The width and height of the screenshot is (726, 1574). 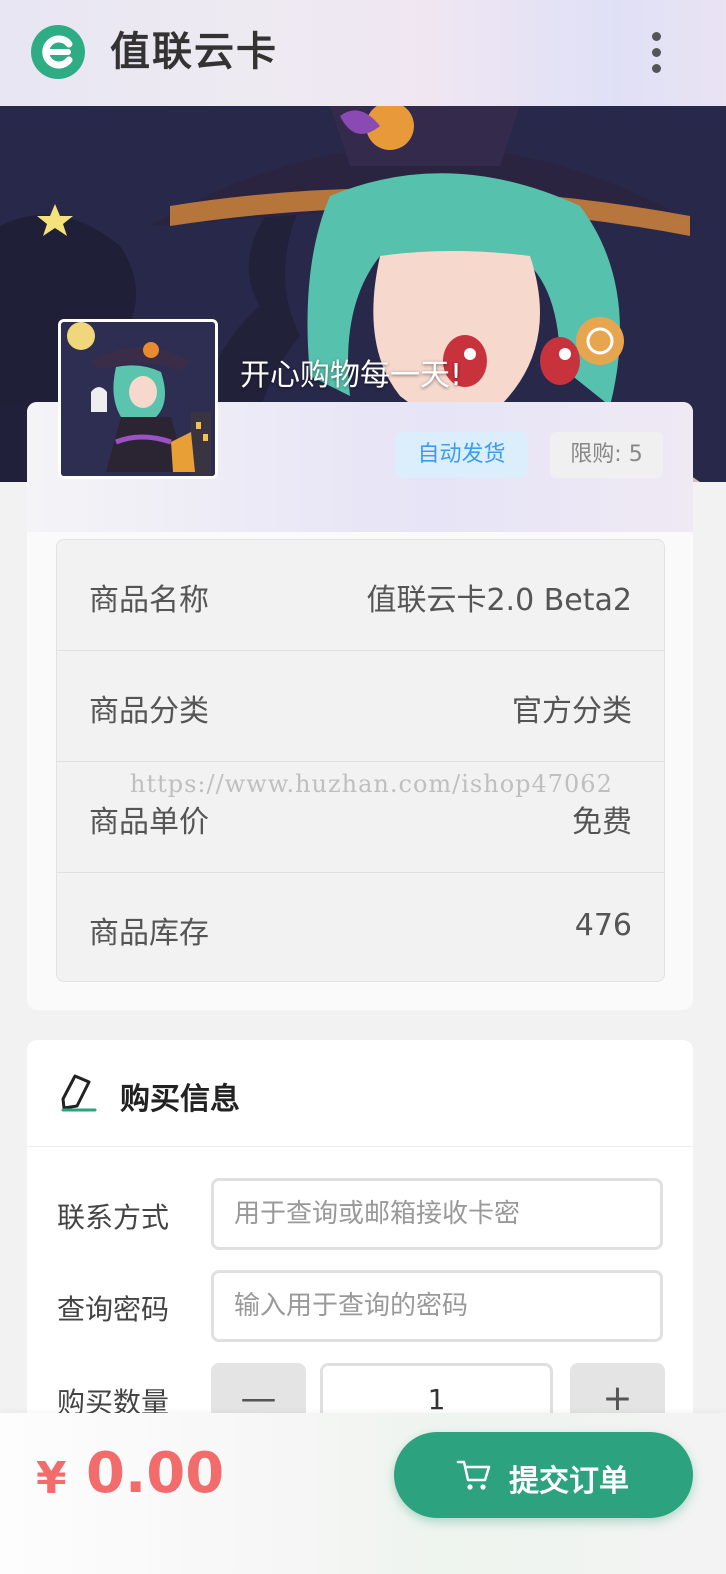 What do you see at coordinates (351, 375) in the screenshot?
I see `banner-slogan: 开心购物每一天!` at bounding box center [351, 375].